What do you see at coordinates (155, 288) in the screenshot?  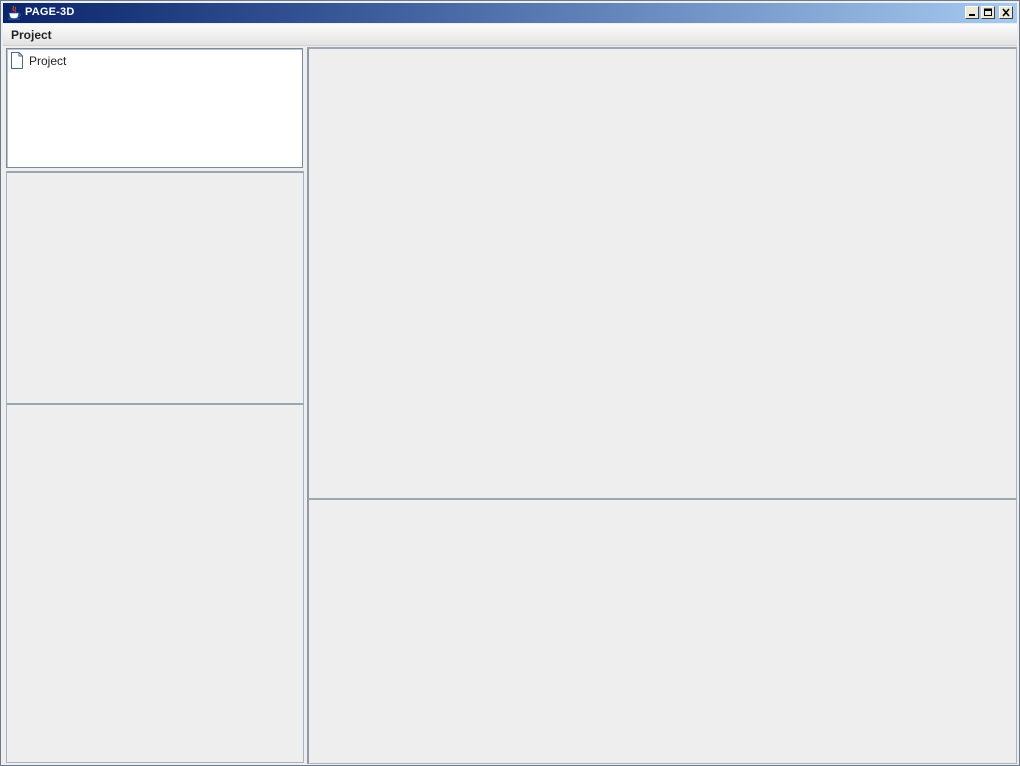 I see `left-middle-panel` at bounding box center [155, 288].